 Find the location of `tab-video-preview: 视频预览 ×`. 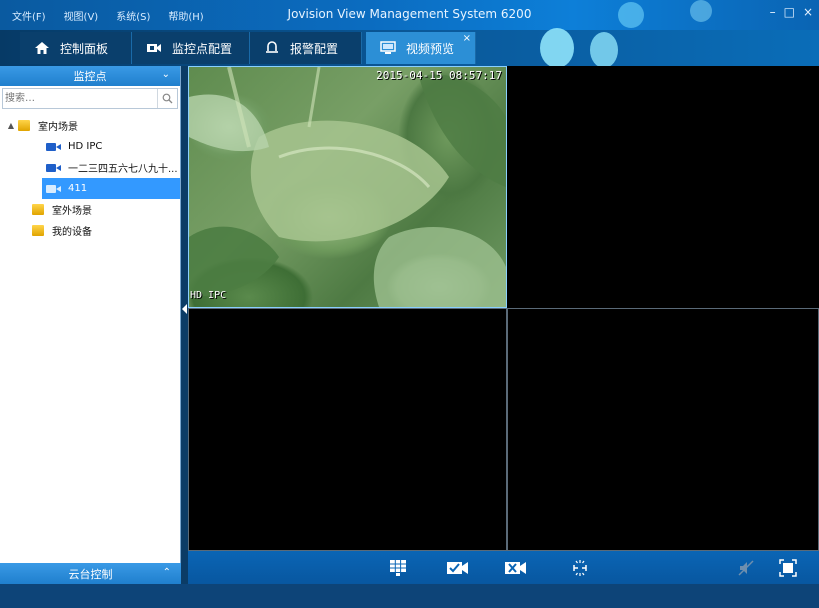

tab-video-preview: 视频预览 × is located at coordinates (421, 48).